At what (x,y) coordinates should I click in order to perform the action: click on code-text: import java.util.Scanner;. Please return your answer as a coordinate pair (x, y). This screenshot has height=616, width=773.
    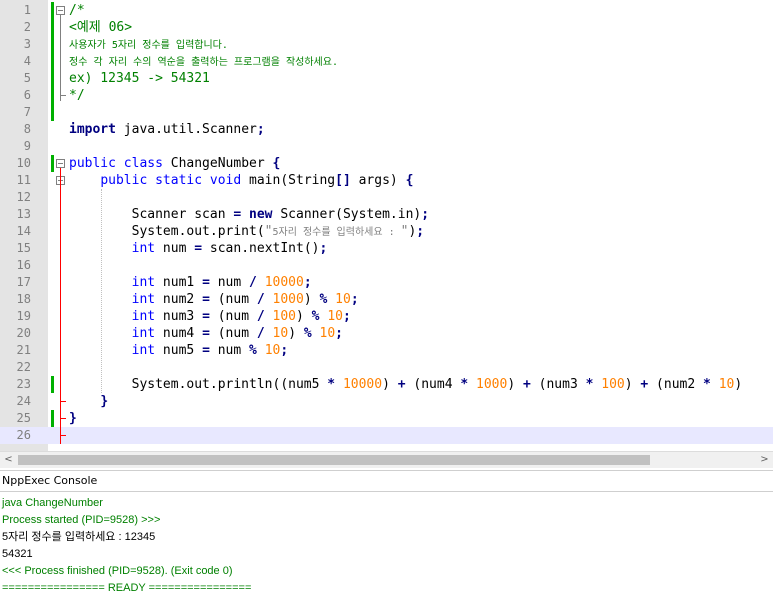
    Looking at the image, I should click on (167, 129).